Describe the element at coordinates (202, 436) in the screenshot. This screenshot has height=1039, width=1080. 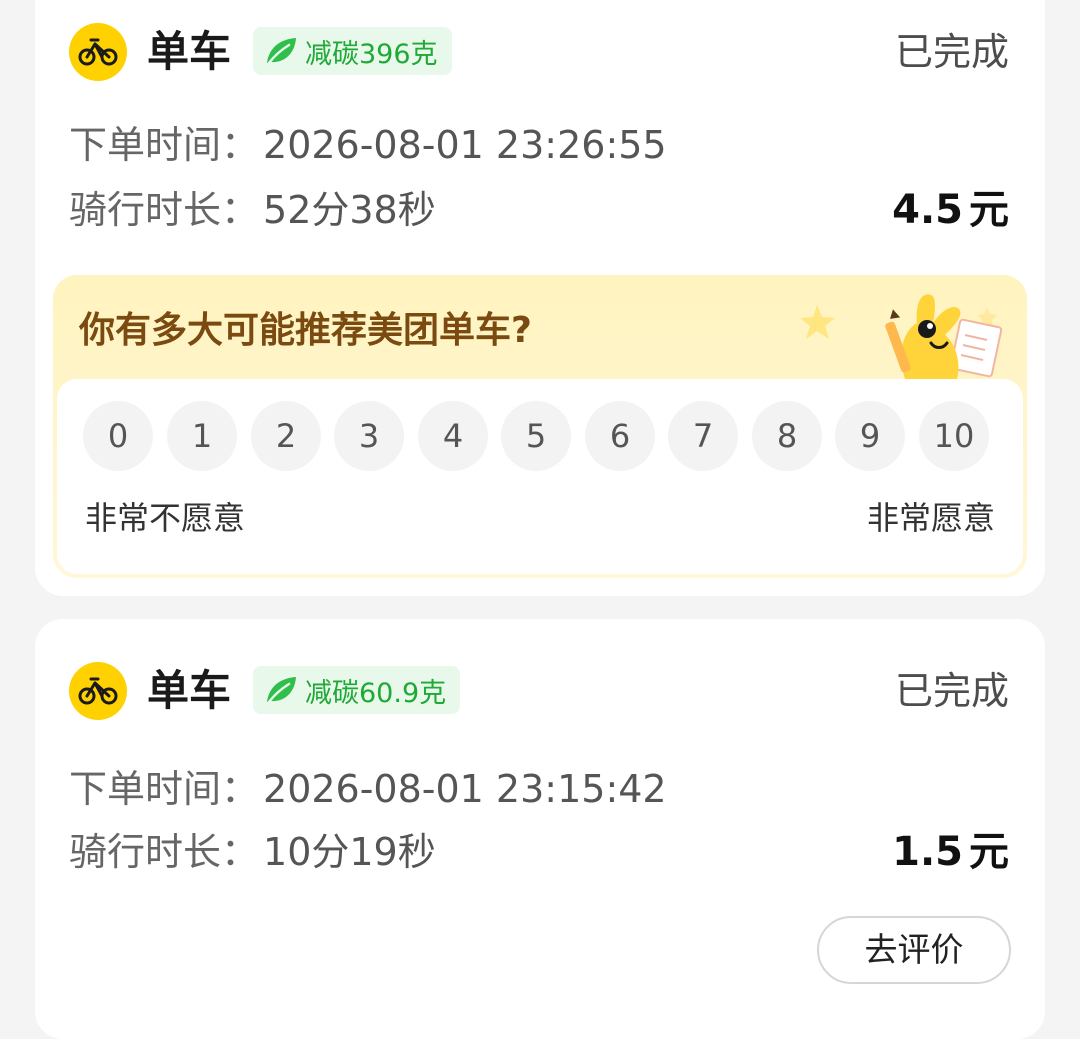
I see `score-option-1: 1` at that location.